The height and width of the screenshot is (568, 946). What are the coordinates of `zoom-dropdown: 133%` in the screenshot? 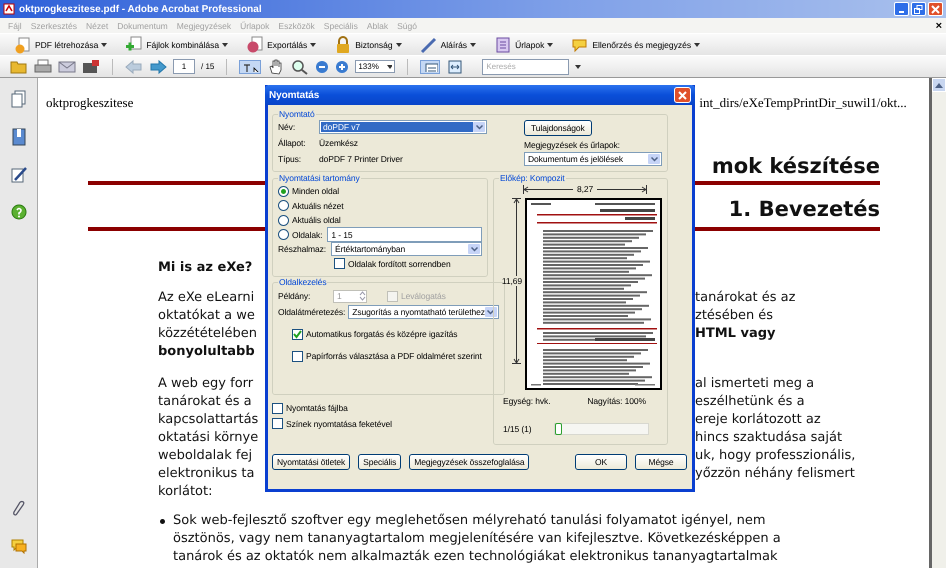 It's located at (375, 66).